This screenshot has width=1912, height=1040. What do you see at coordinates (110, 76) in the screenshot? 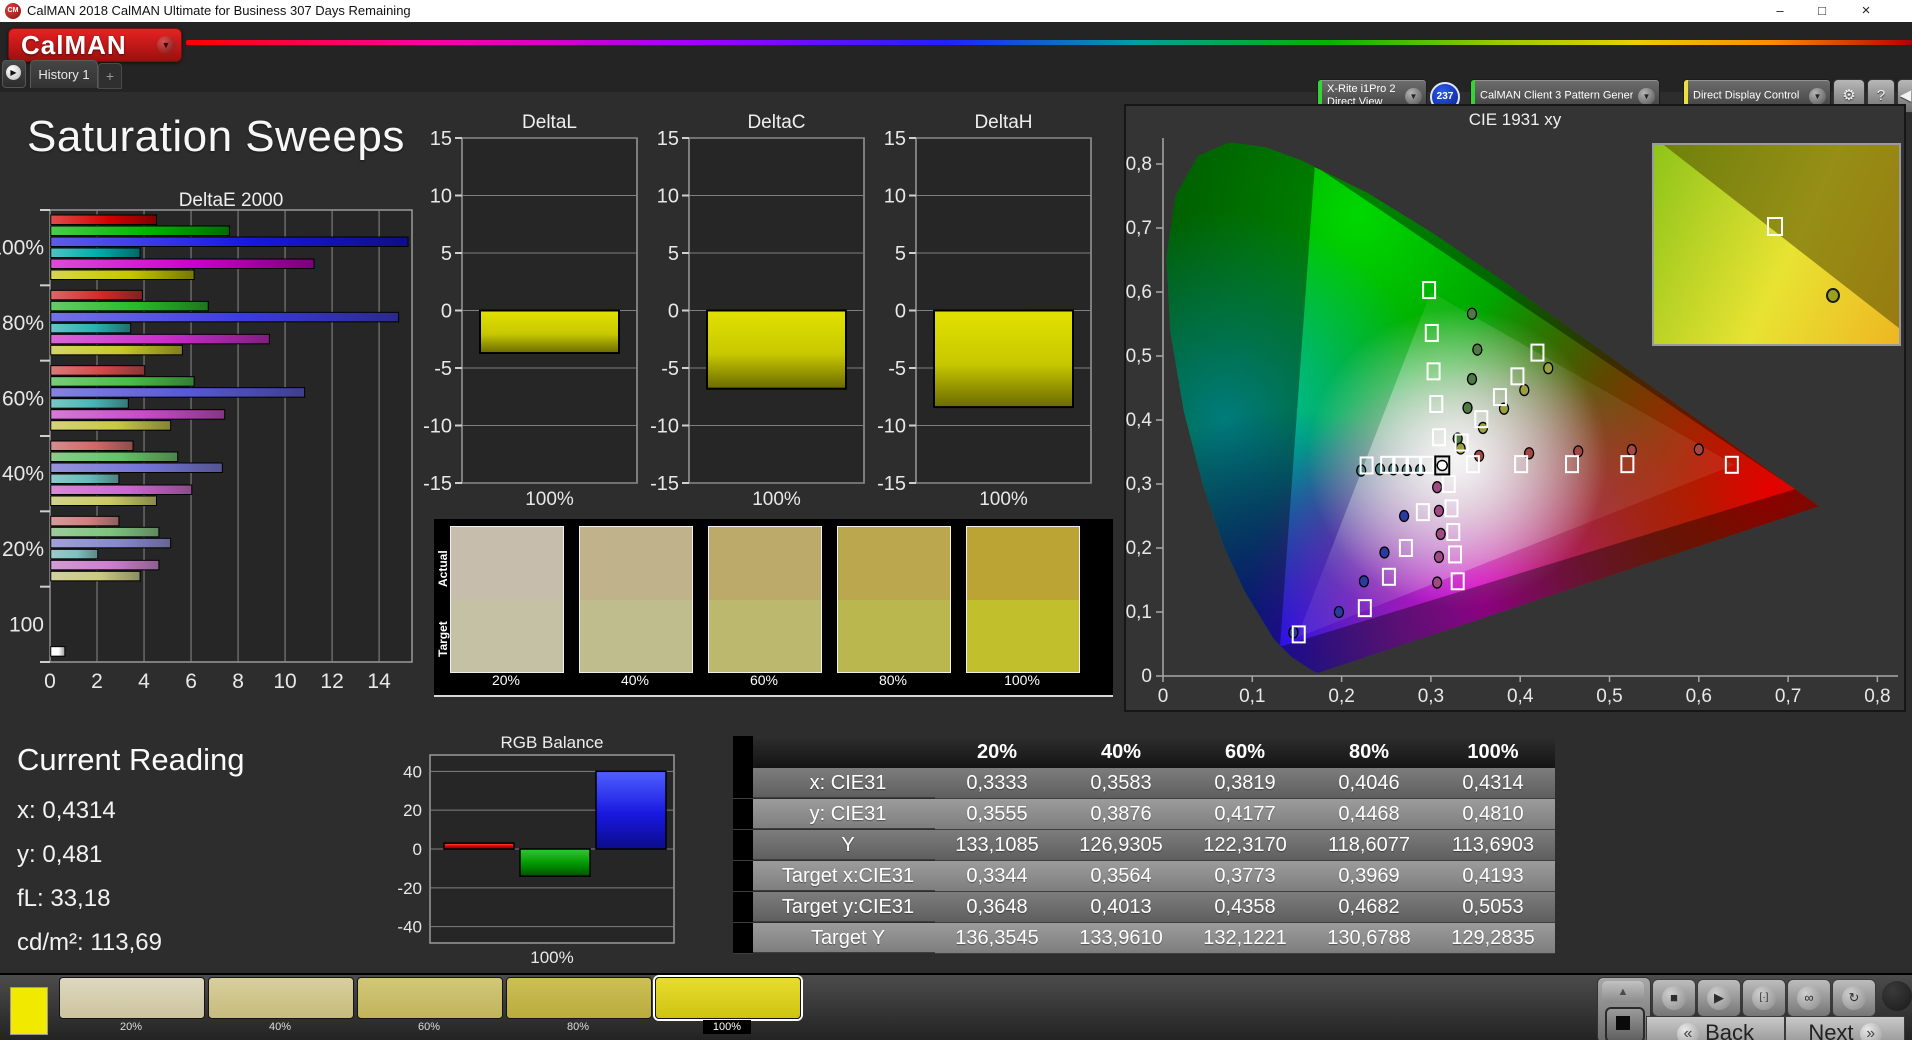
I see `add-tab-button: +` at bounding box center [110, 76].